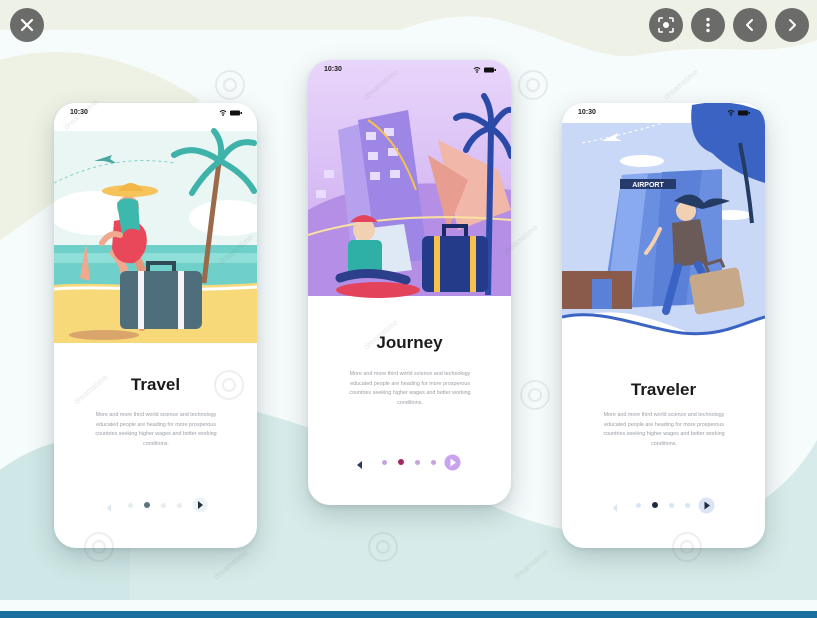 This screenshot has width=817, height=618. I want to click on next-image-button, so click(792, 25).